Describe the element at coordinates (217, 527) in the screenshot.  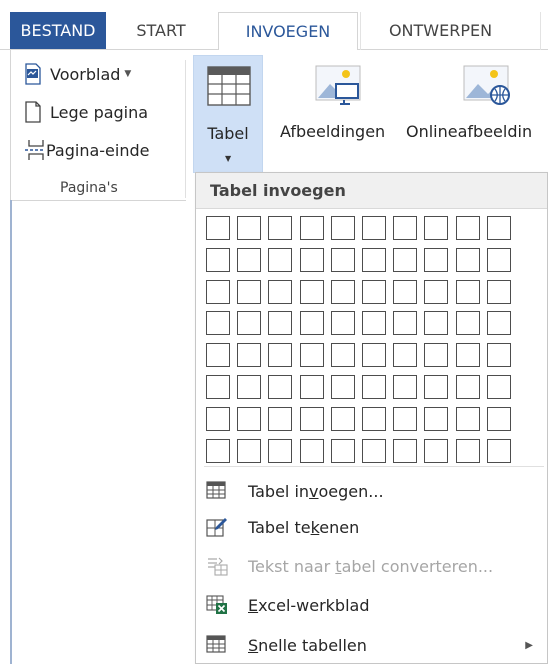
I see `draw-table-icon` at that location.